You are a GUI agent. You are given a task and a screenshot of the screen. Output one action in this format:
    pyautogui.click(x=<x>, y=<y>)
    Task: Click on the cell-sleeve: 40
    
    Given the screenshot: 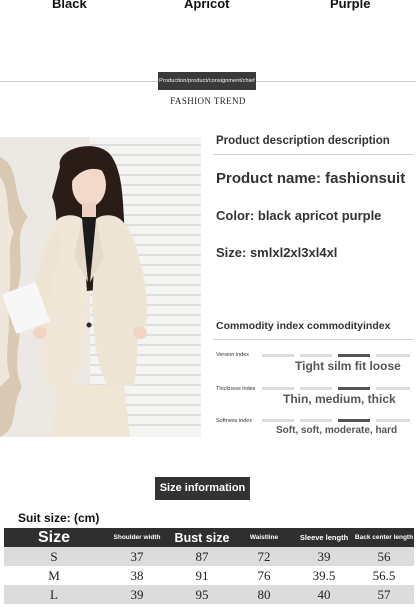 What is the action you would take?
    pyautogui.click(x=324, y=594)
    